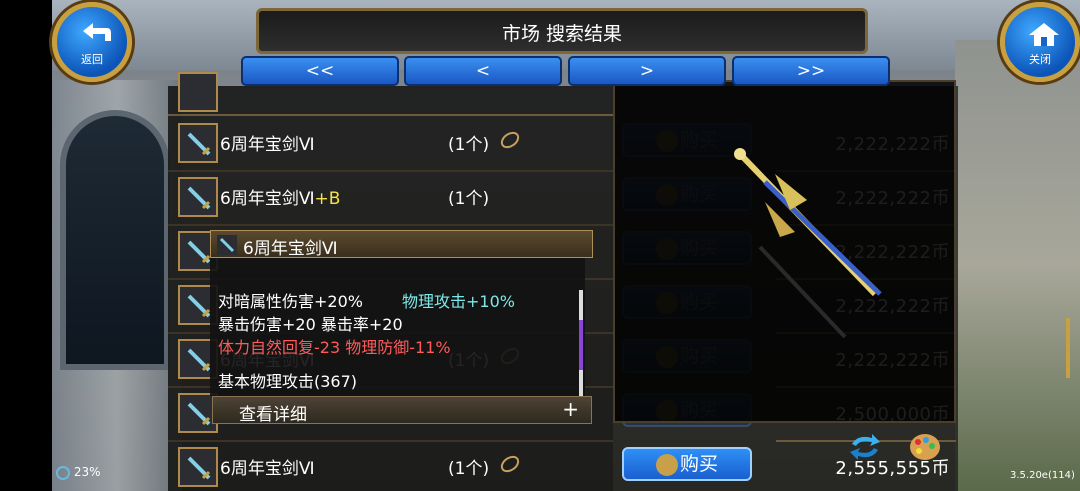 This screenshot has height=491, width=1080. I want to click on stat-line: 体力自然回复-23 物理防御-11%, so click(334, 347).